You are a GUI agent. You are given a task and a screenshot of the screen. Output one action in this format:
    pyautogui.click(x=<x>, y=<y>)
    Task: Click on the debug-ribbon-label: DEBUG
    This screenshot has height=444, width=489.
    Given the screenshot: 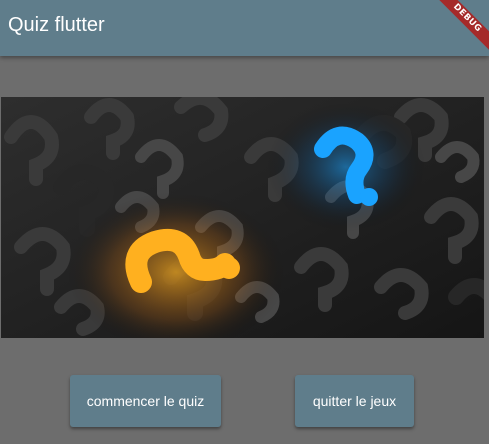 What is the action you would take?
    pyautogui.click(x=461, y=28)
    